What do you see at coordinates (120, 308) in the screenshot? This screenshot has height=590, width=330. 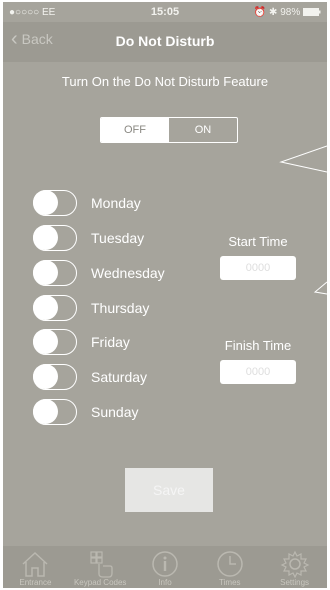 I see `day-label: Thursday` at bounding box center [120, 308].